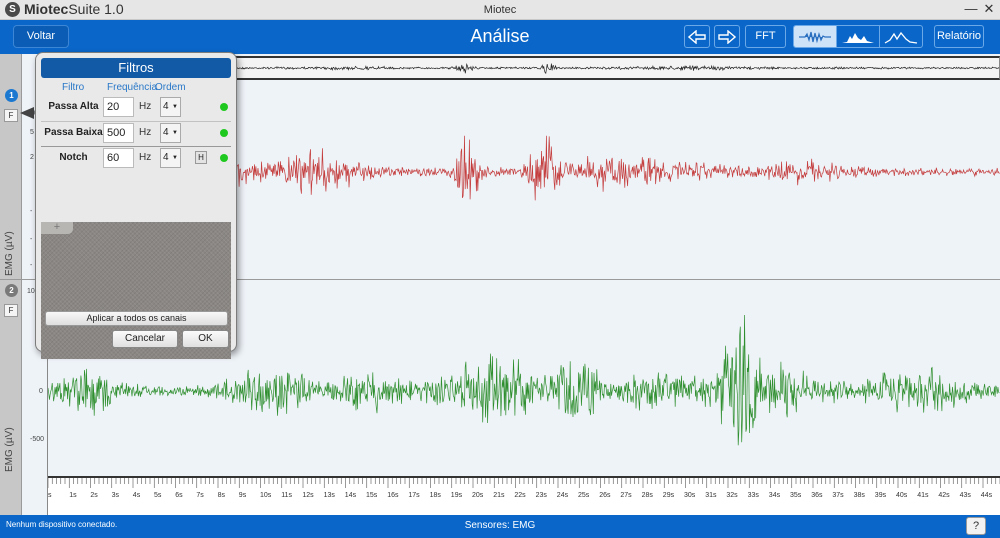 This screenshot has width=1000, height=538. Describe the element at coordinates (541, 495) in the screenshot. I see `time-label: 23s` at that location.